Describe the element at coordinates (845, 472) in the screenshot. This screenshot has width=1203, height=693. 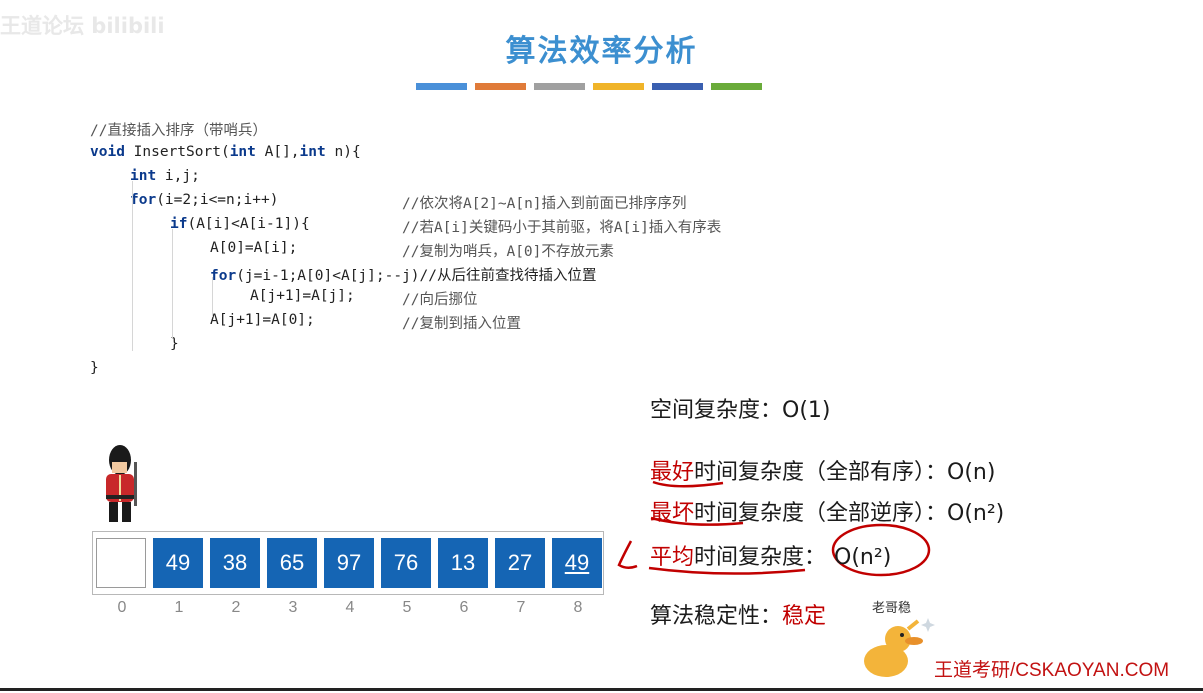
I see `best-rest: 时间复杂度（全部有序）：O(n)` at that location.